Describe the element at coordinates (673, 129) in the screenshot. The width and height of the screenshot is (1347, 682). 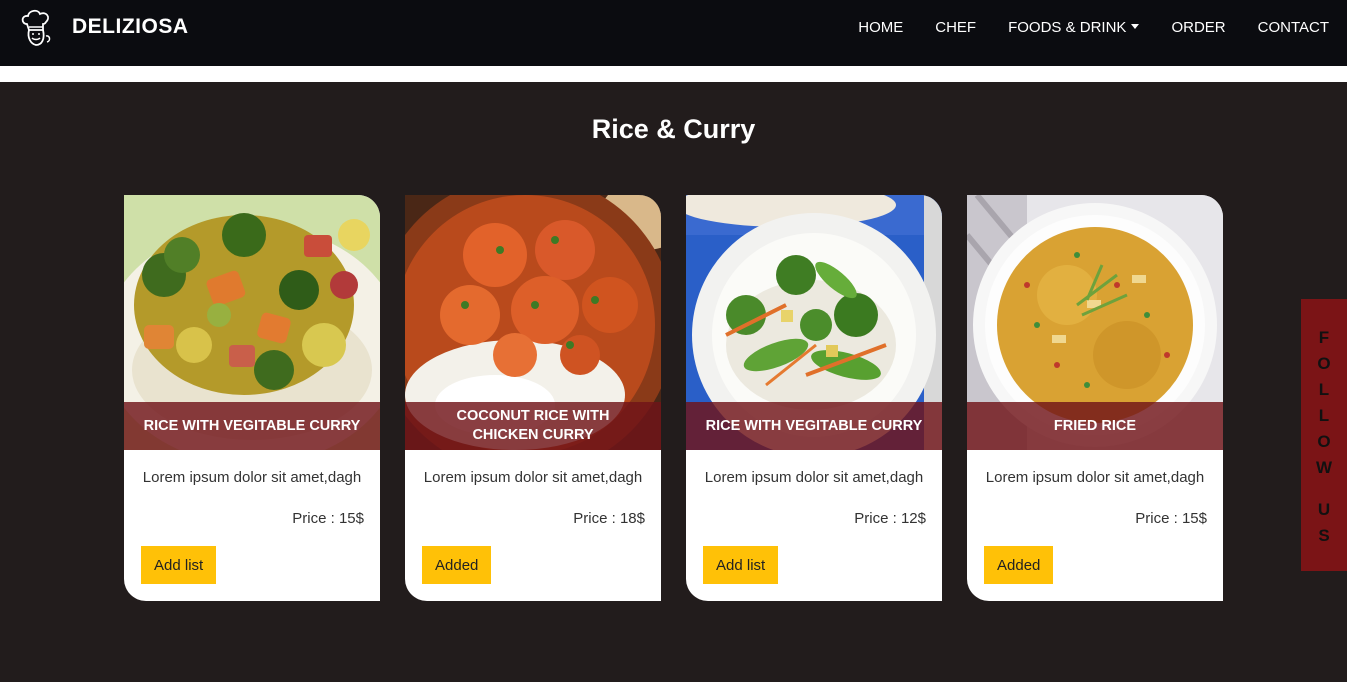
I see `section-title: Rice & Curry` at that location.